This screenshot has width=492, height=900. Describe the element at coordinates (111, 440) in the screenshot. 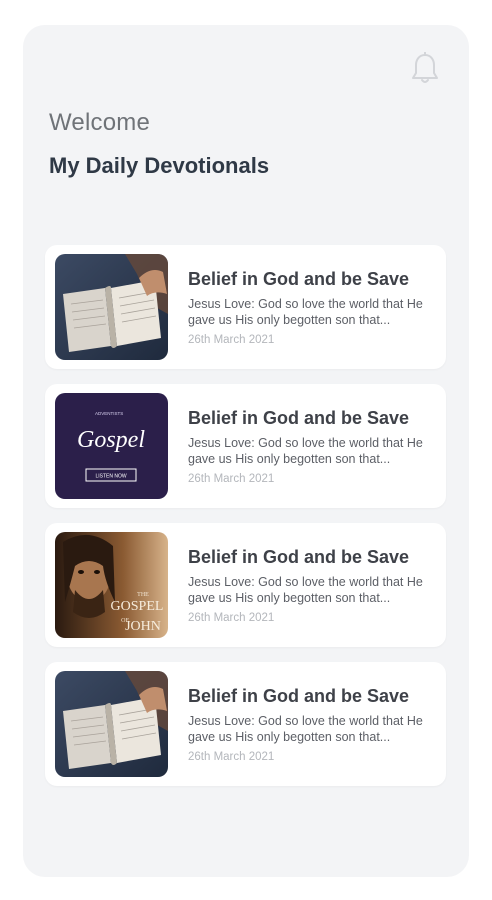

I see `gospel-thumb-title: Gospel` at that location.